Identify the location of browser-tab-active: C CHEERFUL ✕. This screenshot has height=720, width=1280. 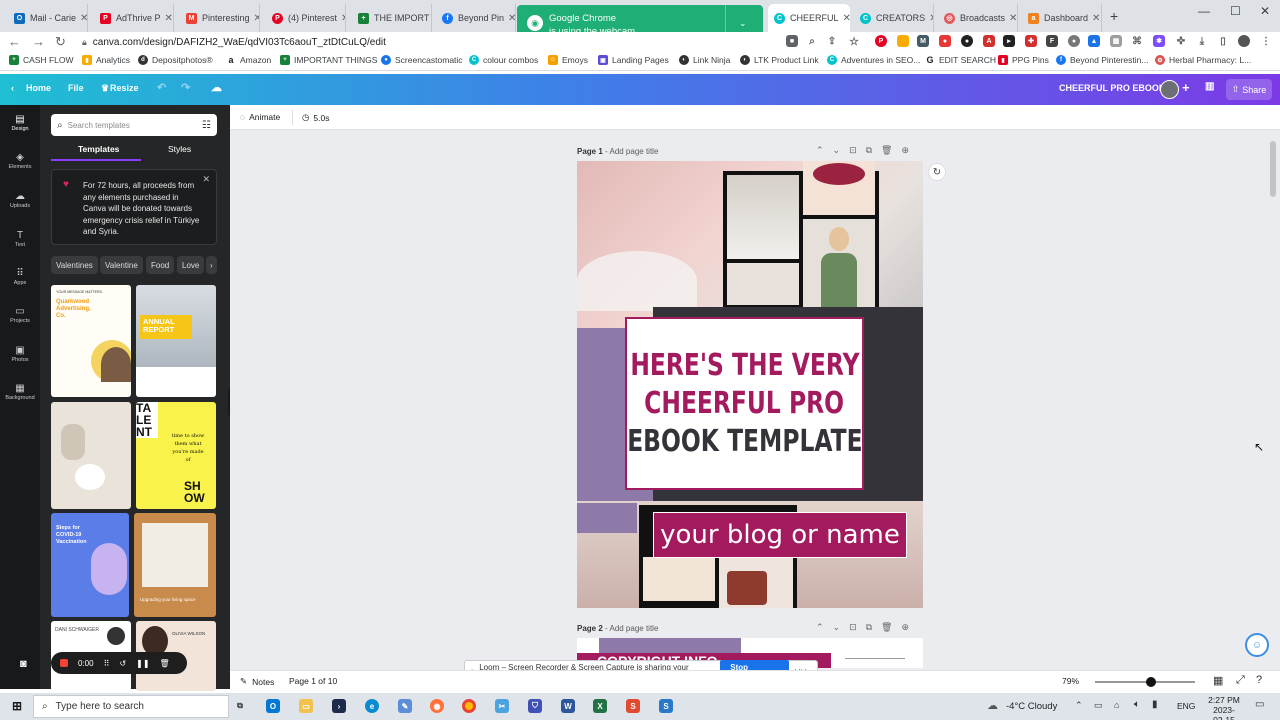
(809, 18).